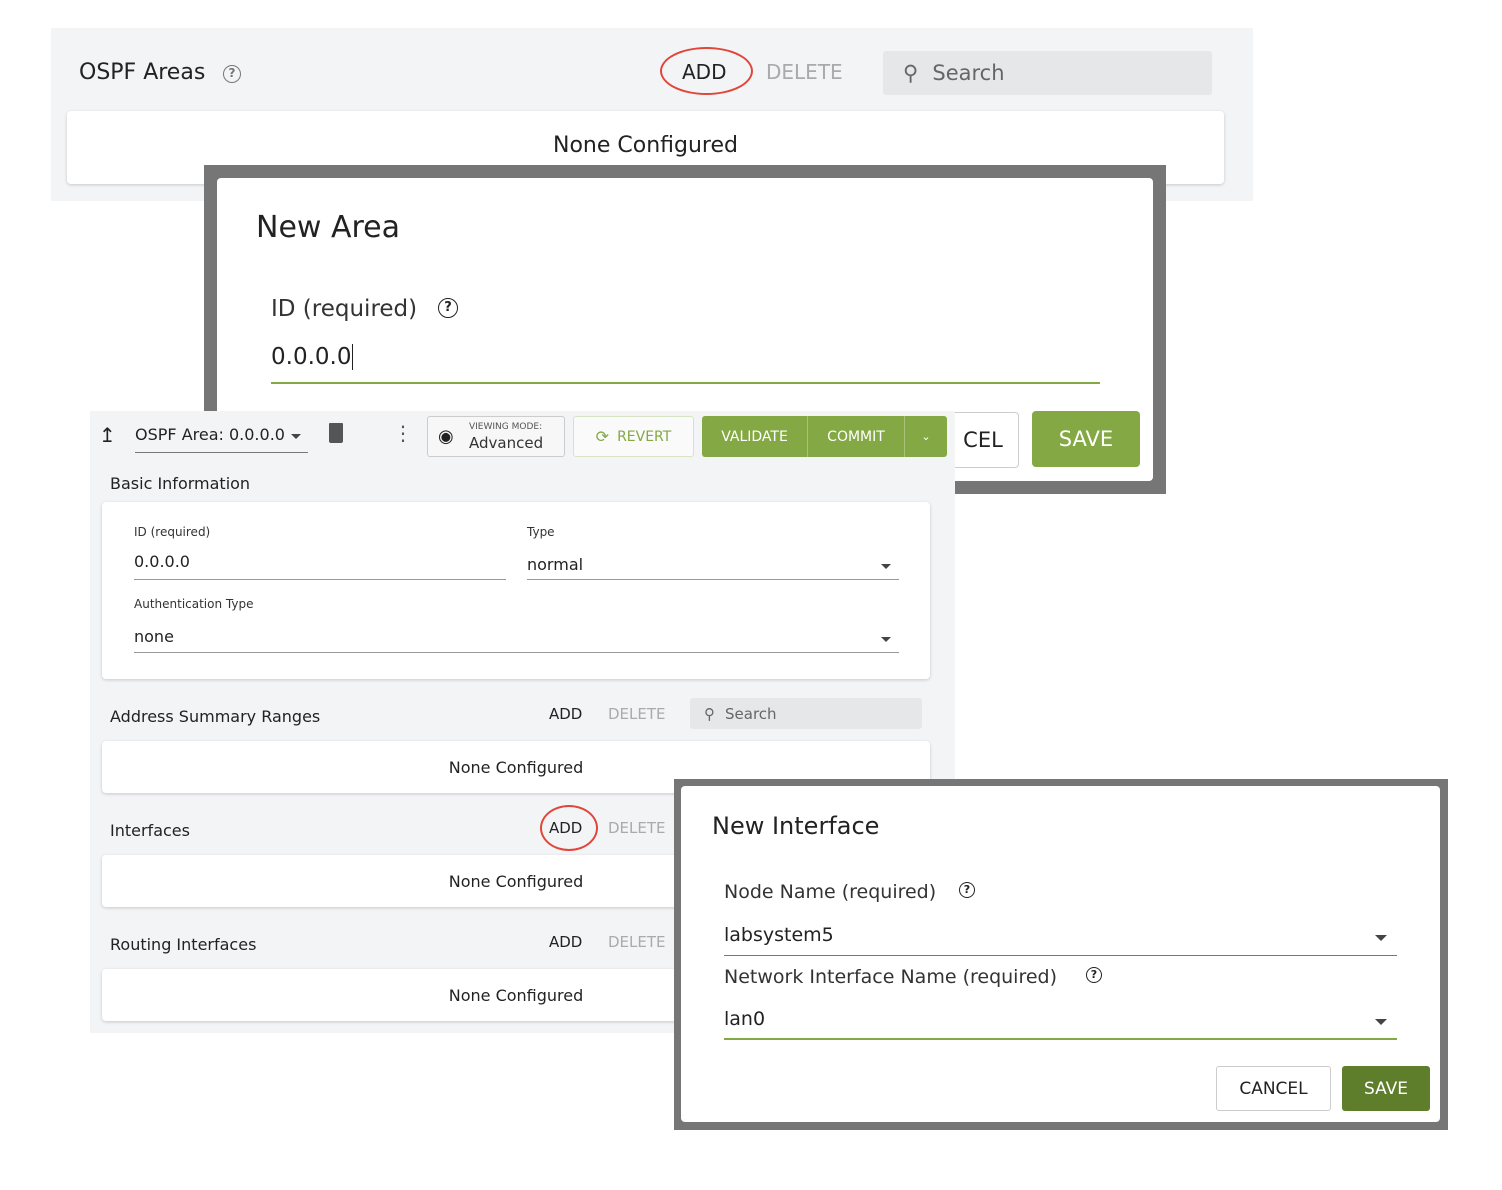 The image size is (1502, 1190). Describe the element at coordinates (602, 436) in the screenshot. I see `refresh-icon: ⟳` at that location.